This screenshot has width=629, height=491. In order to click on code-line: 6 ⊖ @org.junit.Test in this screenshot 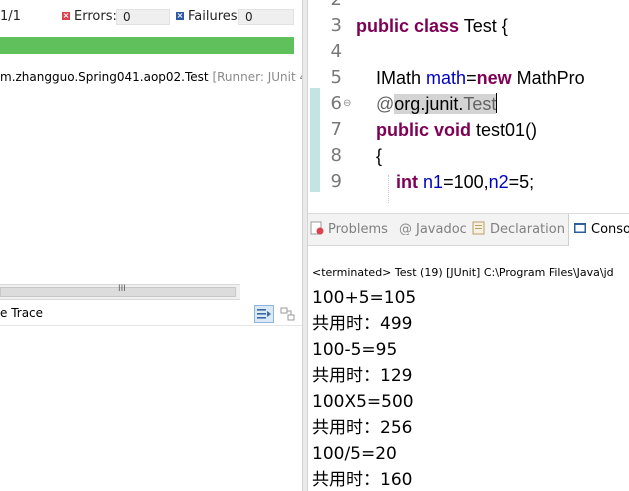, I will do `click(468, 104)`.